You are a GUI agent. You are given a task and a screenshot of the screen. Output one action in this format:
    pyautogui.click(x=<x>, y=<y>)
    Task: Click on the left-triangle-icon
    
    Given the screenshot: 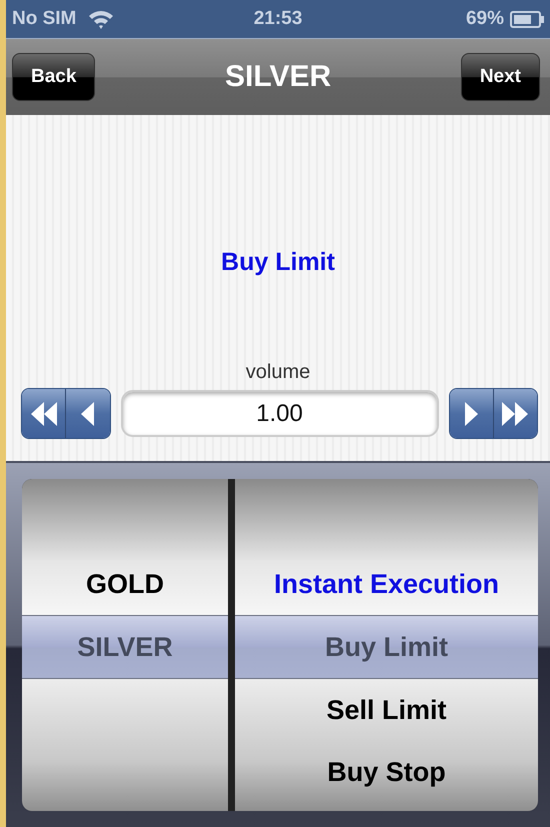 What is the action you would take?
    pyautogui.click(x=87, y=414)
    